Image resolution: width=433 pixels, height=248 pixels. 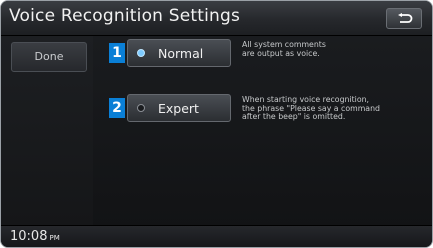 I want to click on status-bar: 10:08 PM, so click(x=216, y=236).